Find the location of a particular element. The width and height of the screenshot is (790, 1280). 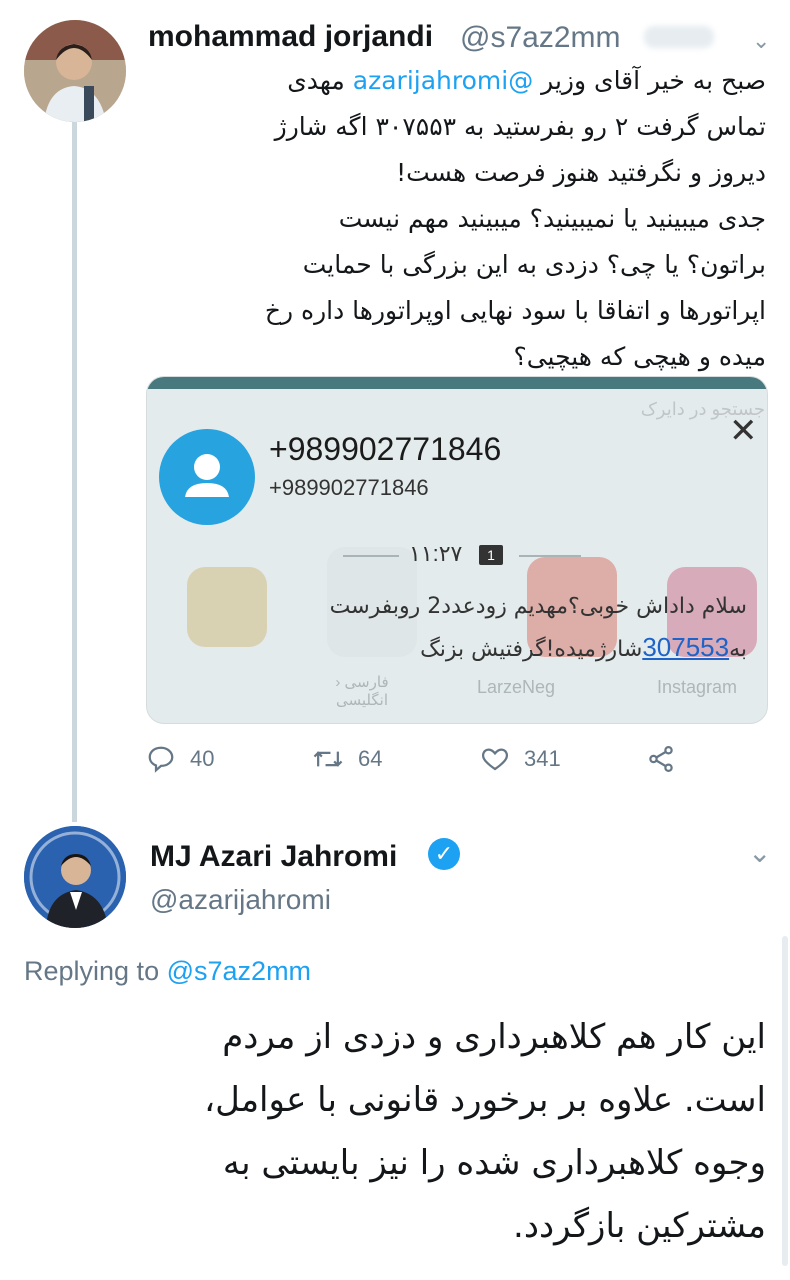

sim-badge: 1 is located at coordinates (491, 555).